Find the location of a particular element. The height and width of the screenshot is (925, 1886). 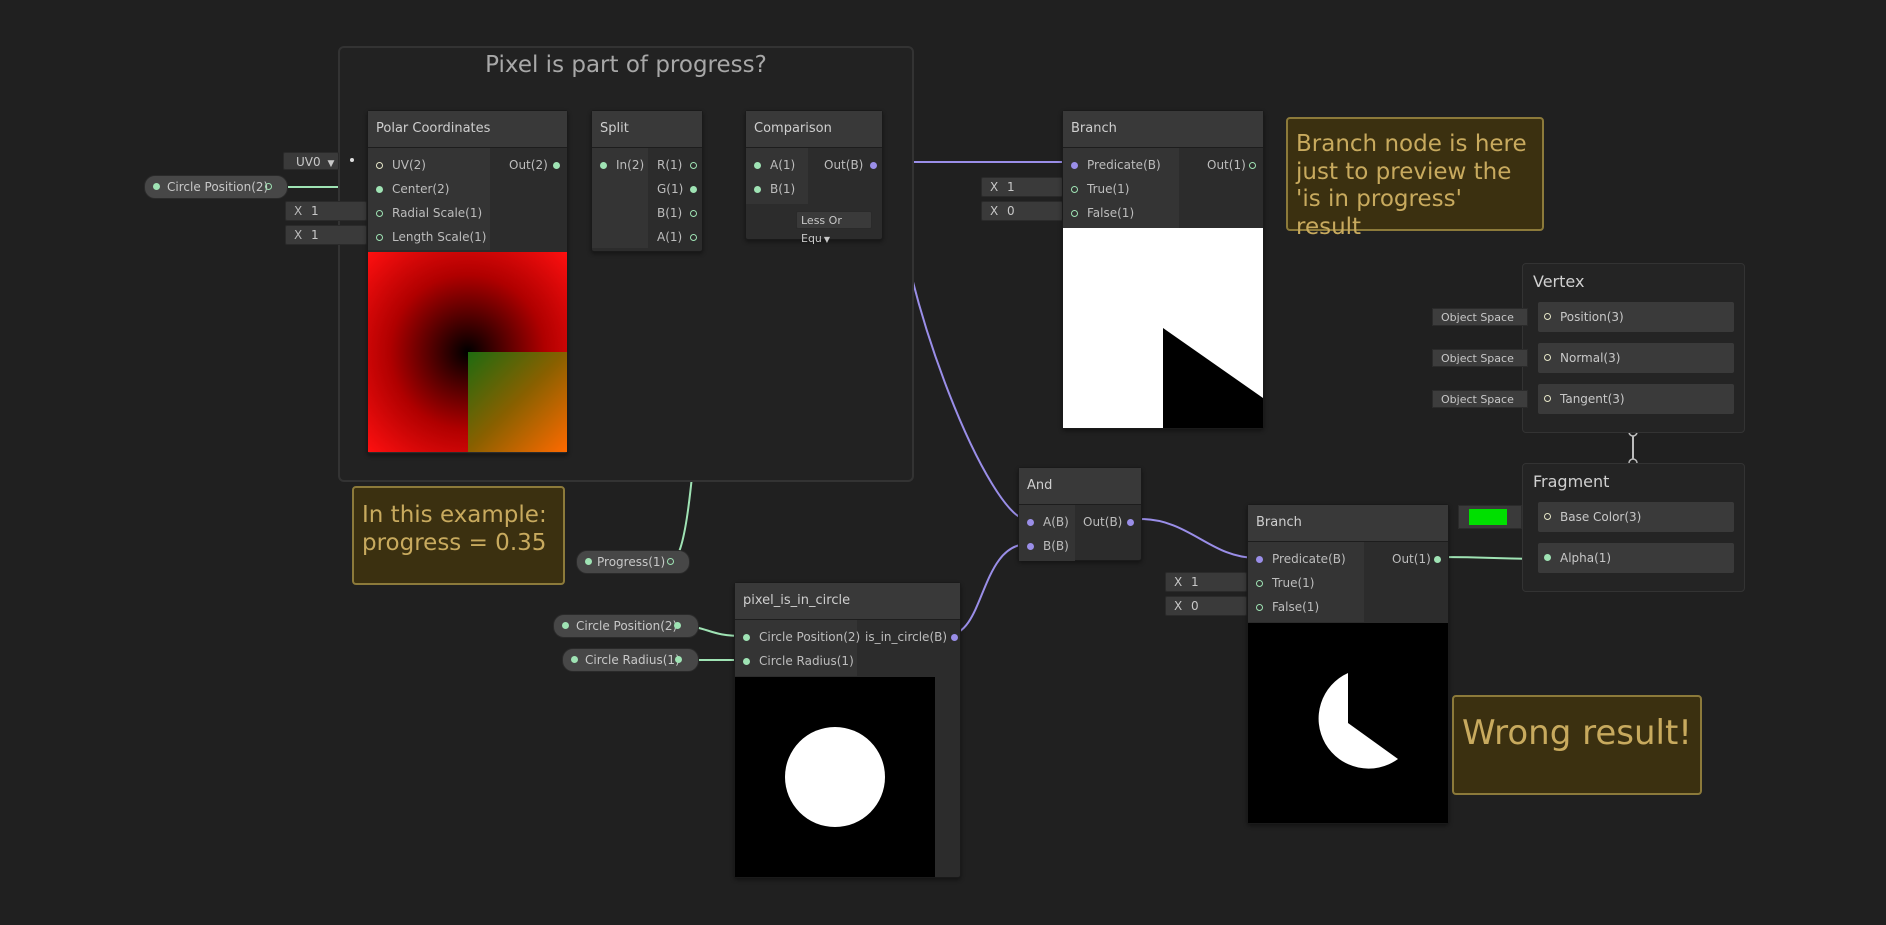

fragment-slot-base-color: Base Color(3) is located at coordinates (1636, 517).